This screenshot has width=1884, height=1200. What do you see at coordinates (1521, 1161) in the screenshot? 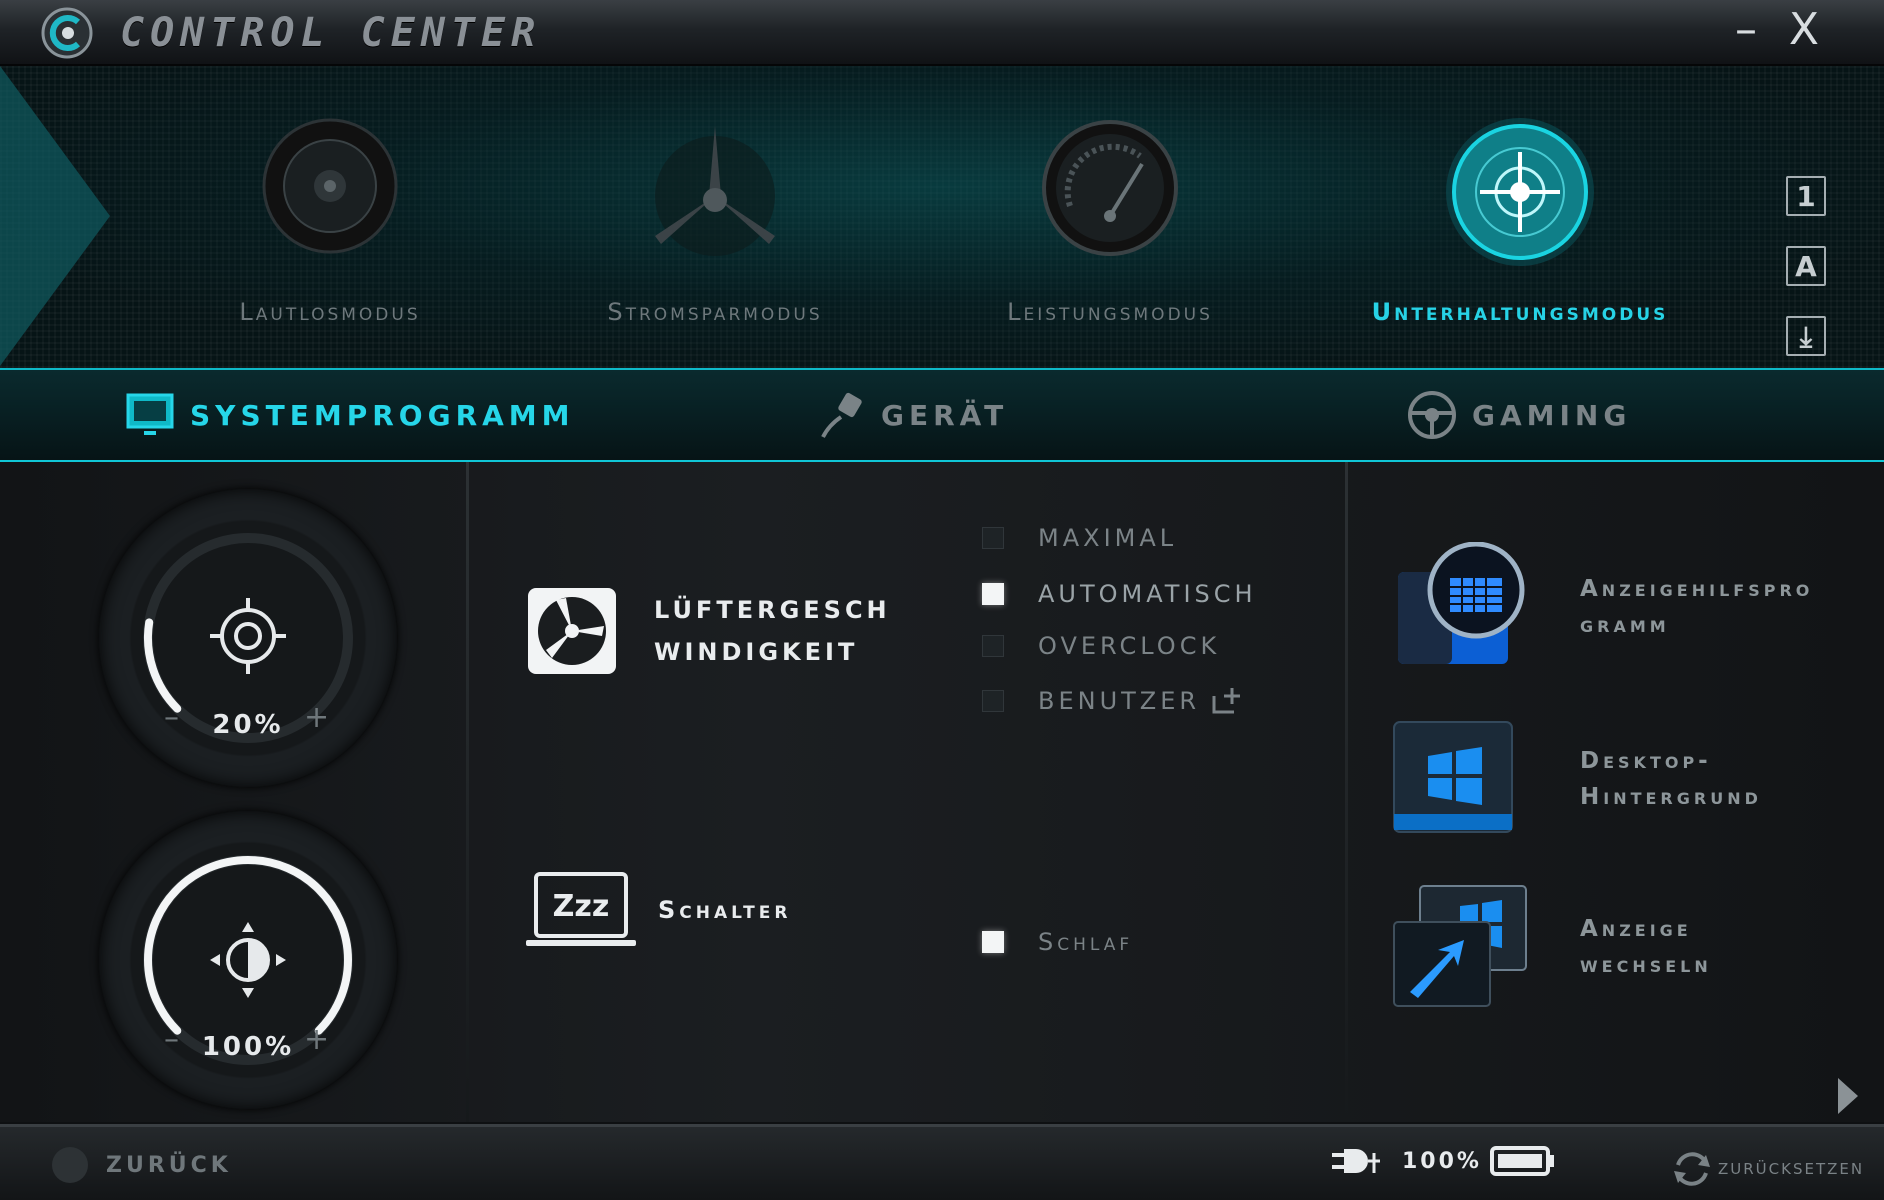
I see `battery-icon` at bounding box center [1521, 1161].